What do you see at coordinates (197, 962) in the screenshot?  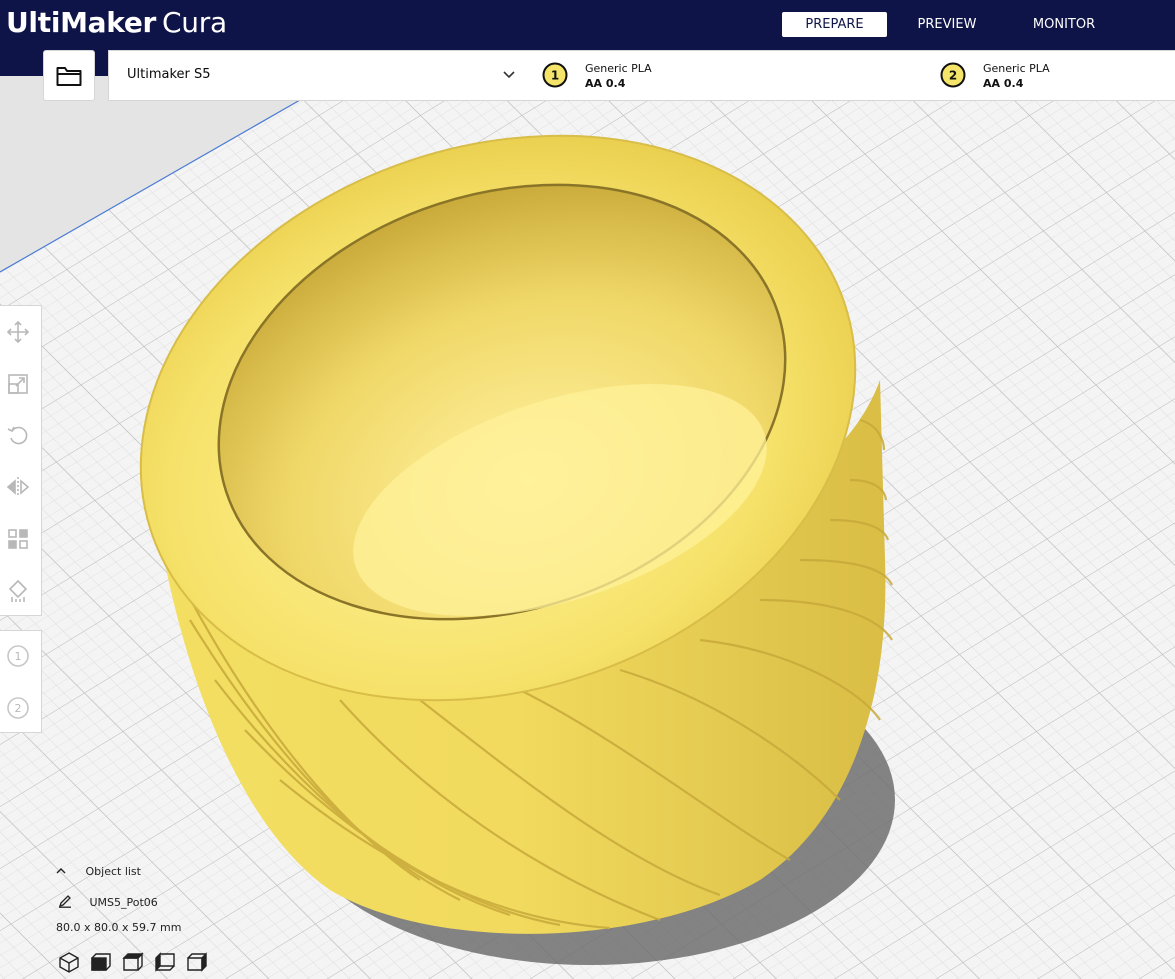 I see `view-right-icon` at bounding box center [197, 962].